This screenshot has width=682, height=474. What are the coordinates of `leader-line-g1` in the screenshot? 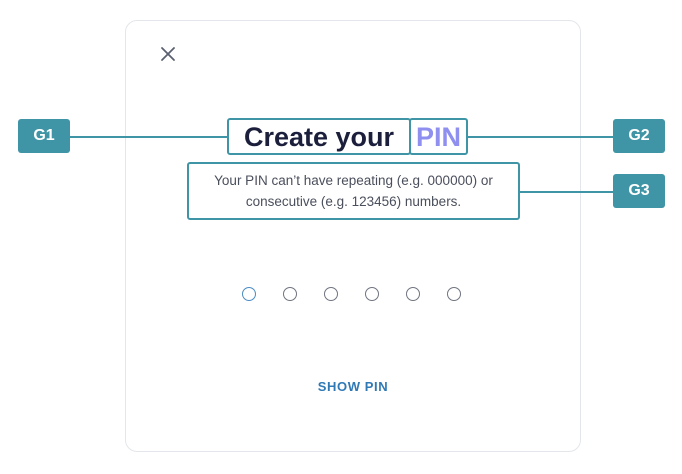 It's located at (149, 137).